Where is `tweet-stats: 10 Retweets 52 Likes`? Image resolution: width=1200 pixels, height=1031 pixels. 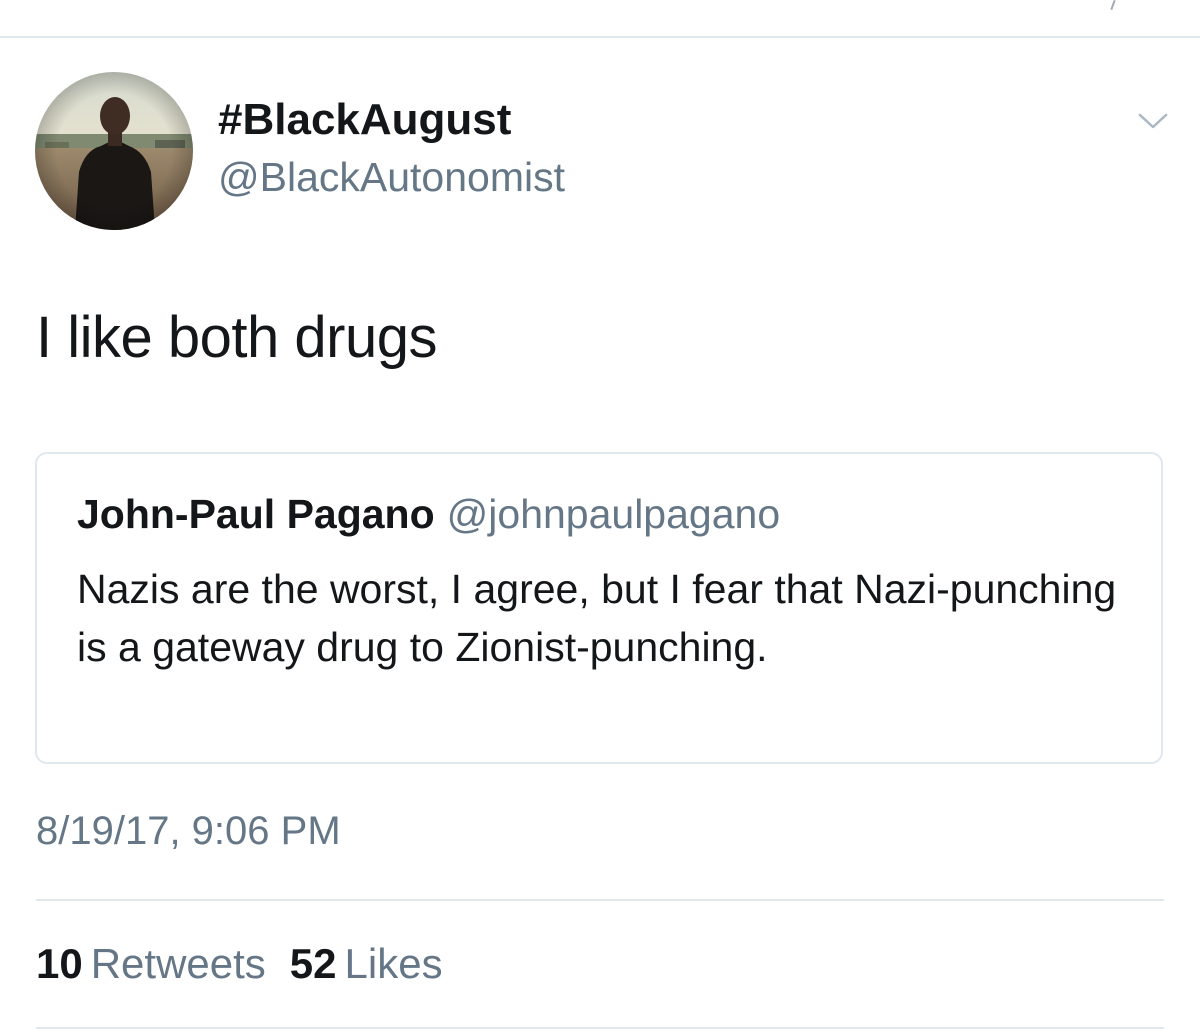 tweet-stats: 10 Retweets 52 Likes is located at coordinates (239, 964).